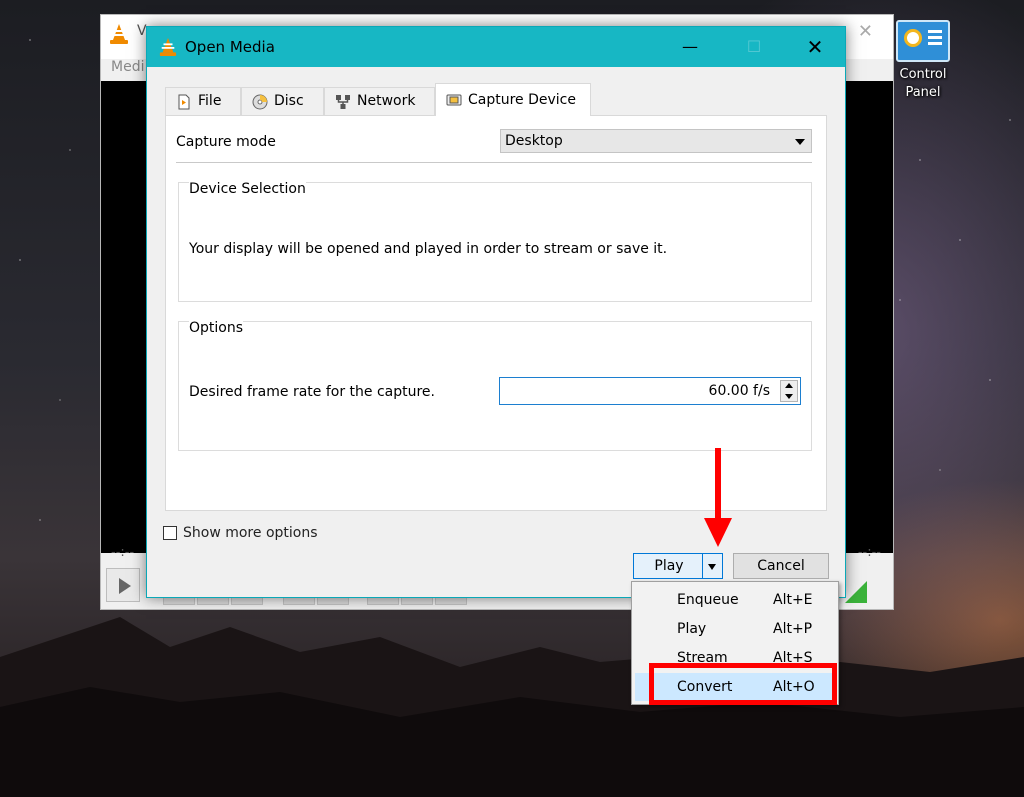  Describe the element at coordinates (216, 328) in the screenshot. I see `options-title: Options` at that location.